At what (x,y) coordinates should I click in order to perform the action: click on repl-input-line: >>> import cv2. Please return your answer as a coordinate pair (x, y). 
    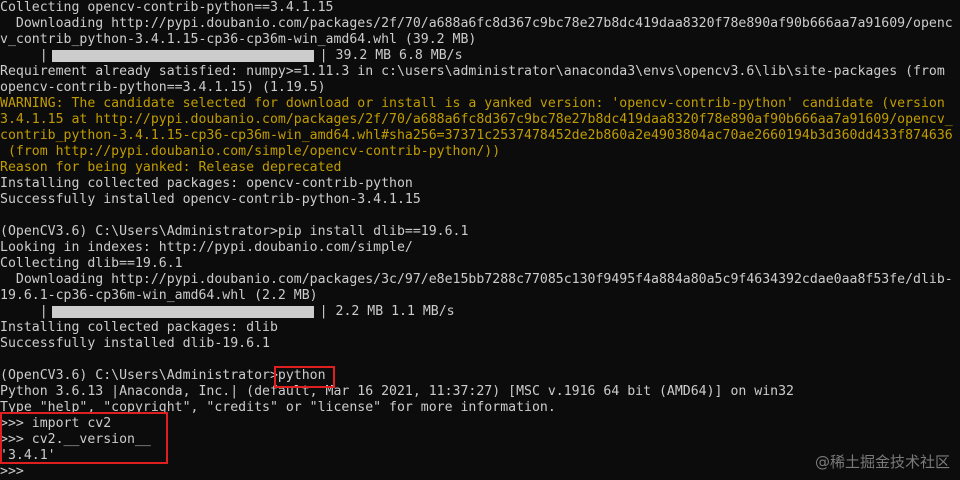
    Looking at the image, I should click on (56, 423).